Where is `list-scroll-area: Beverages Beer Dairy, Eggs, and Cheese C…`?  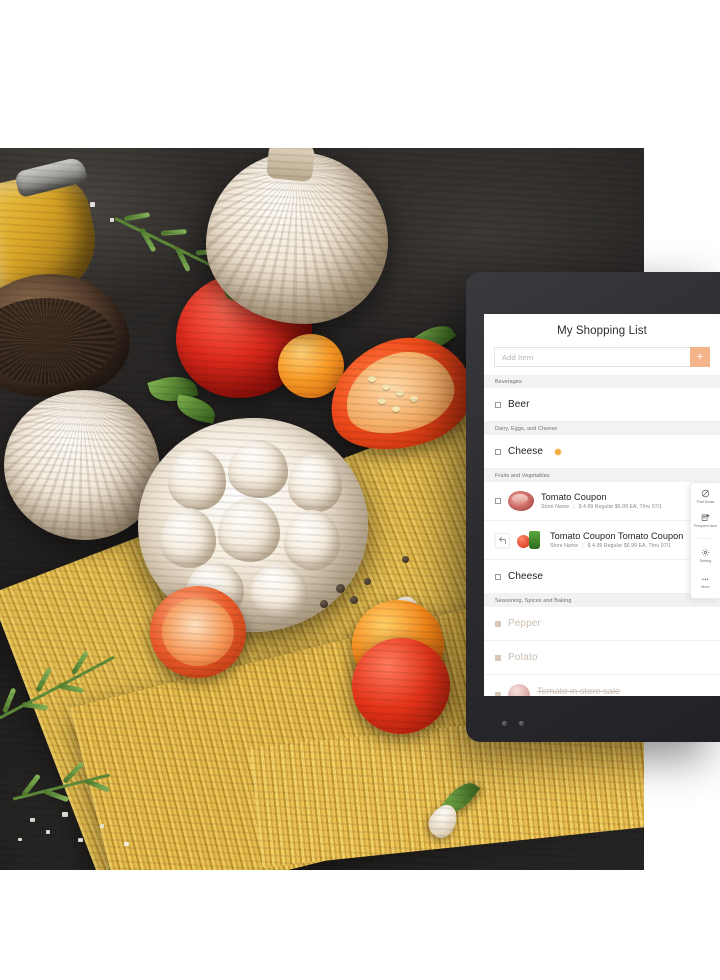 list-scroll-area: Beverages Beer Dairy, Eggs, and Cheese C… is located at coordinates (602, 535).